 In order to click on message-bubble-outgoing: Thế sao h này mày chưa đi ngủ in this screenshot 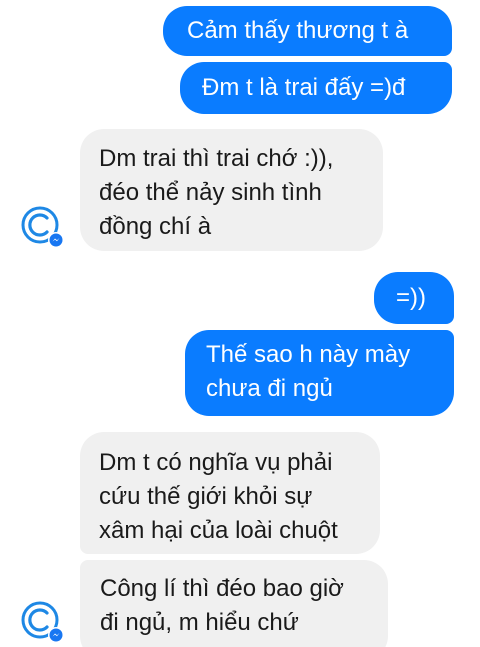, I will do `click(319, 373)`.